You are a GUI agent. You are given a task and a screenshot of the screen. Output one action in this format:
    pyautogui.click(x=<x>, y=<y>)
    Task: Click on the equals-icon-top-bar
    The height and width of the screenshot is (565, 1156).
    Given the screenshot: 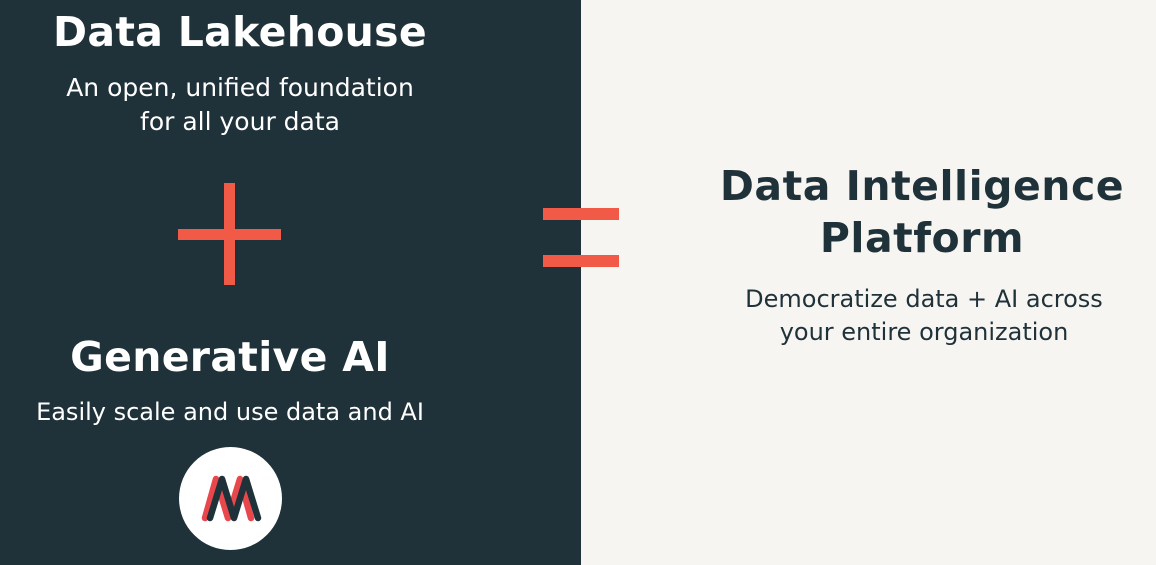 What is the action you would take?
    pyautogui.click(x=581, y=214)
    